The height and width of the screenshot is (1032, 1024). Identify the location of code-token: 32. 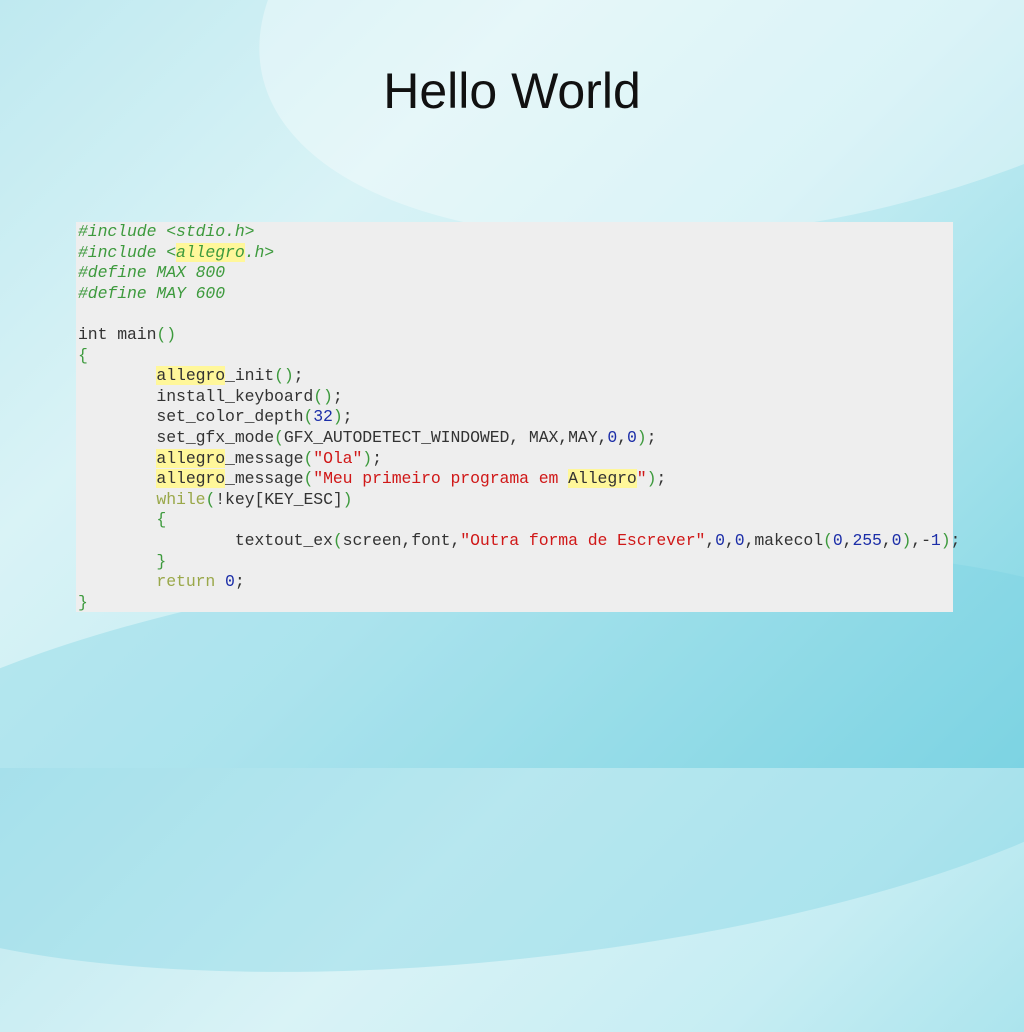
(323, 417).